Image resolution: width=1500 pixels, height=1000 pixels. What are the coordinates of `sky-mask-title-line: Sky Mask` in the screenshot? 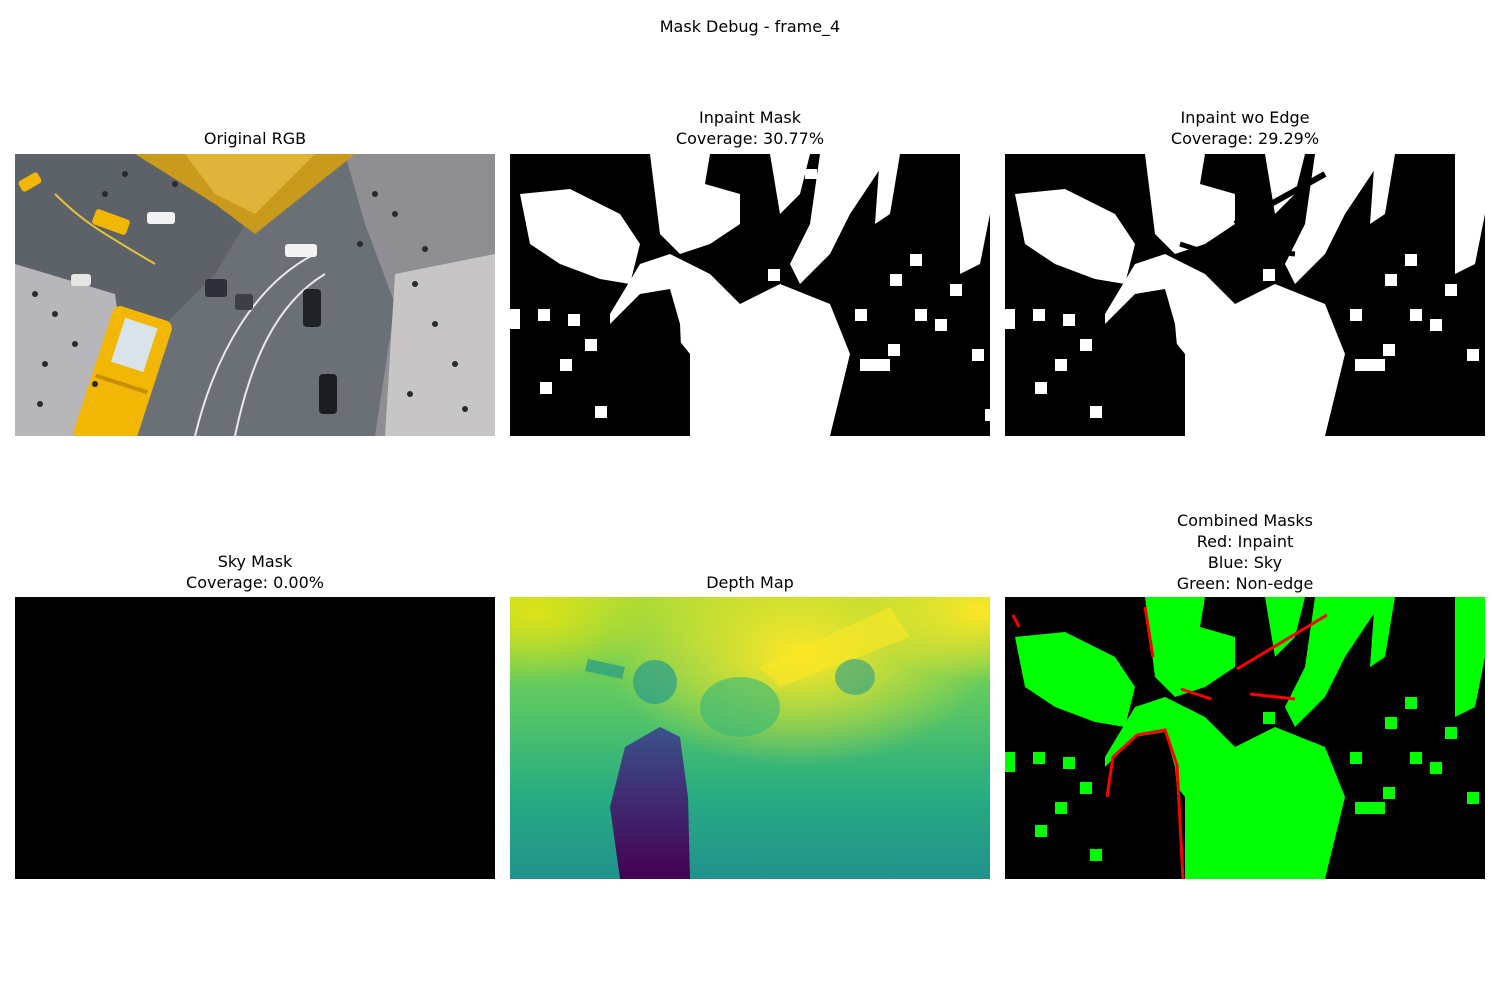 It's located at (255, 561).